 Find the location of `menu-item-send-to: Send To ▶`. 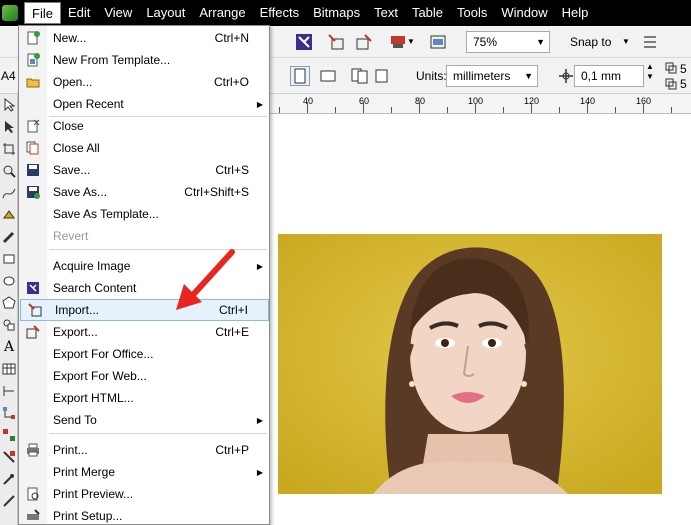

menu-item-send-to: Send To ▶ is located at coordinates (144, 420).